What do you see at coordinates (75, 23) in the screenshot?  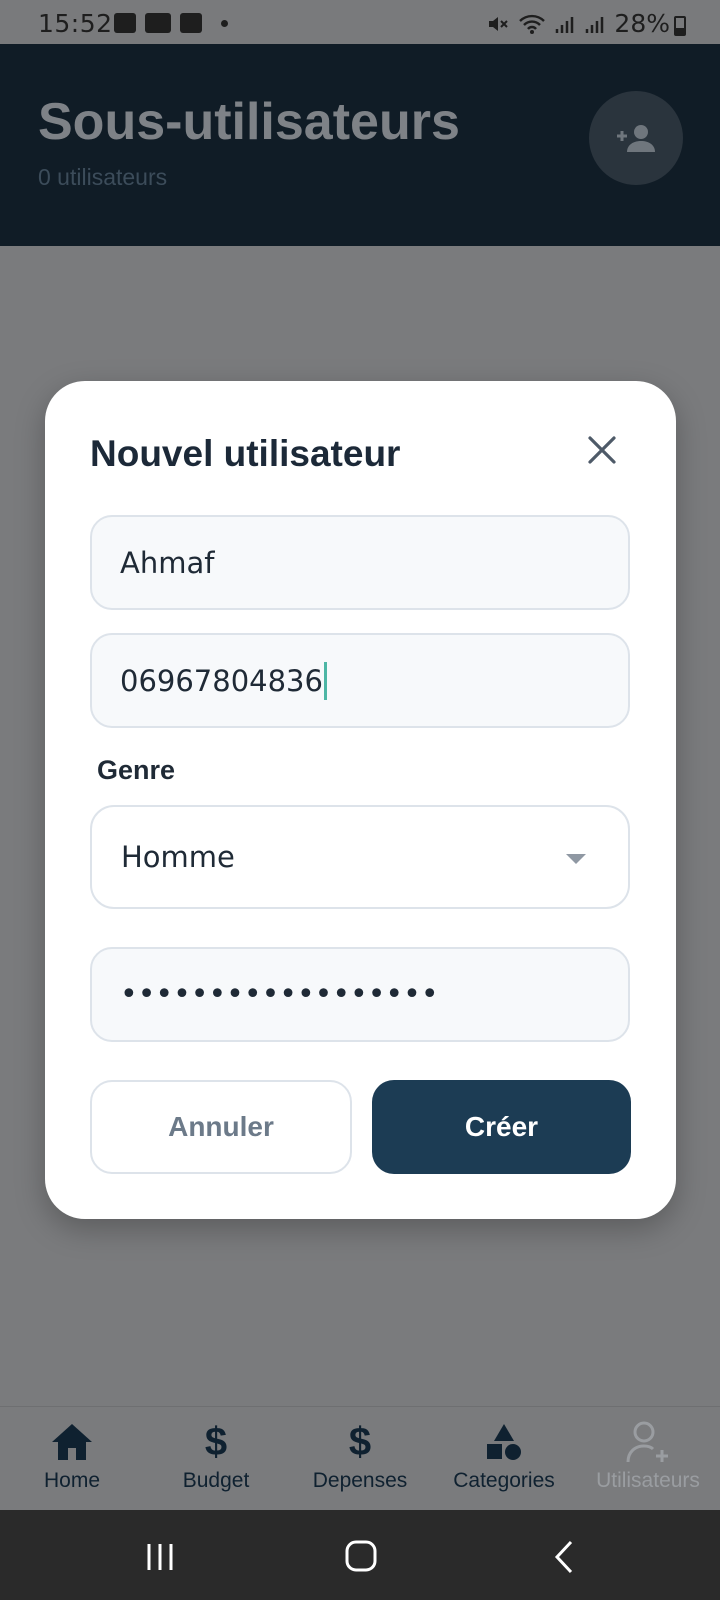 I see `status-time: 15:52` at bounding box center [75, 23].